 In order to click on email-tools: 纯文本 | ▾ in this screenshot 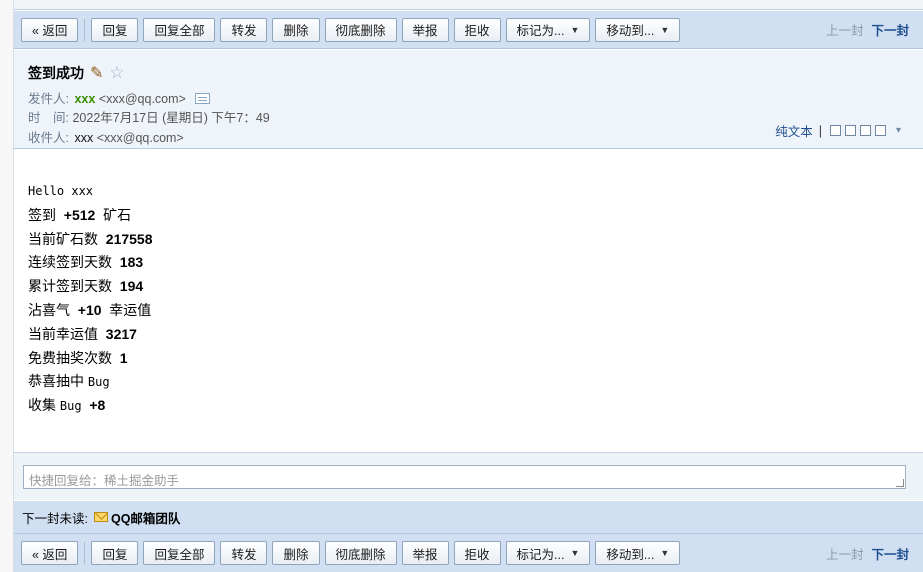, I will do `click(838, 130)`.